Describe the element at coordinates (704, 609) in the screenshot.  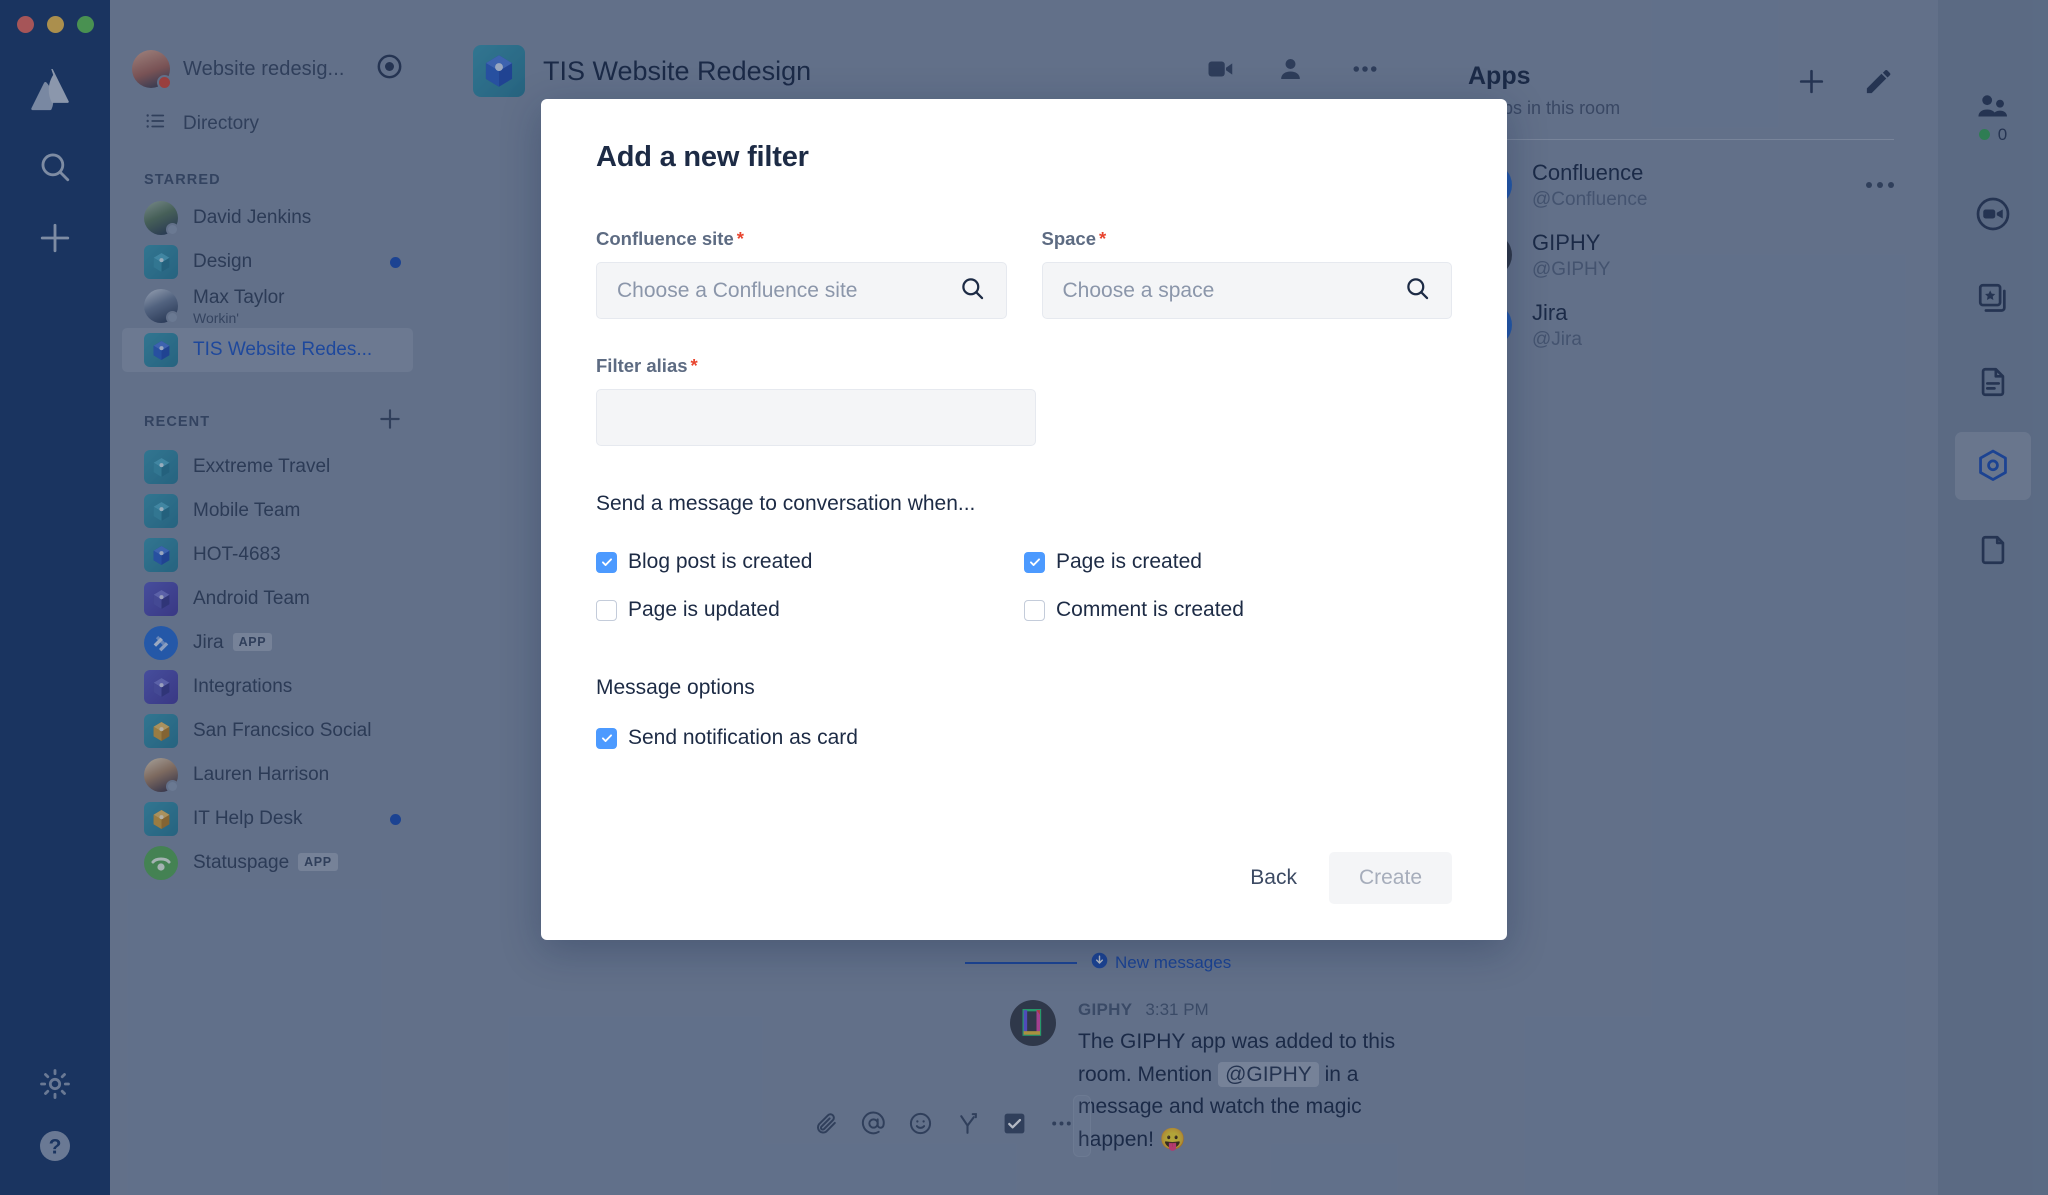
I see `checkbox-label: Page is updated` at that location.